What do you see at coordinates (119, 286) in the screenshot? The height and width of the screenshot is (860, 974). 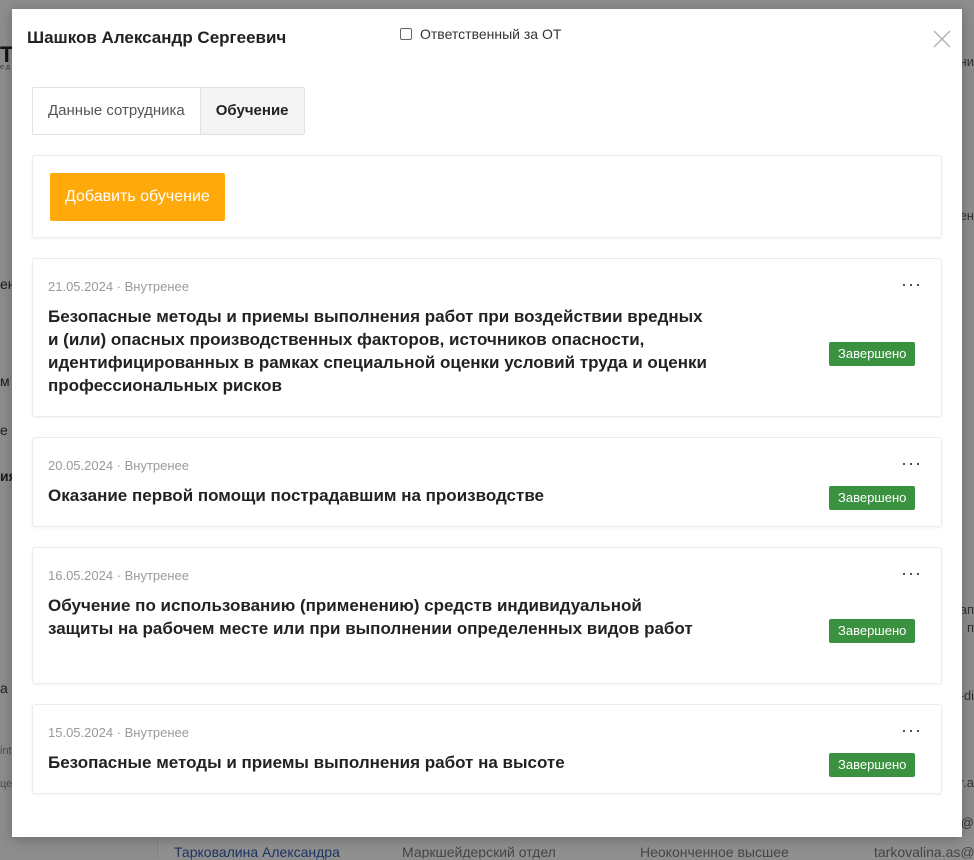 I see `training-meta: 21.05.2024 · Внутренее` at bounding box center [119, 286].